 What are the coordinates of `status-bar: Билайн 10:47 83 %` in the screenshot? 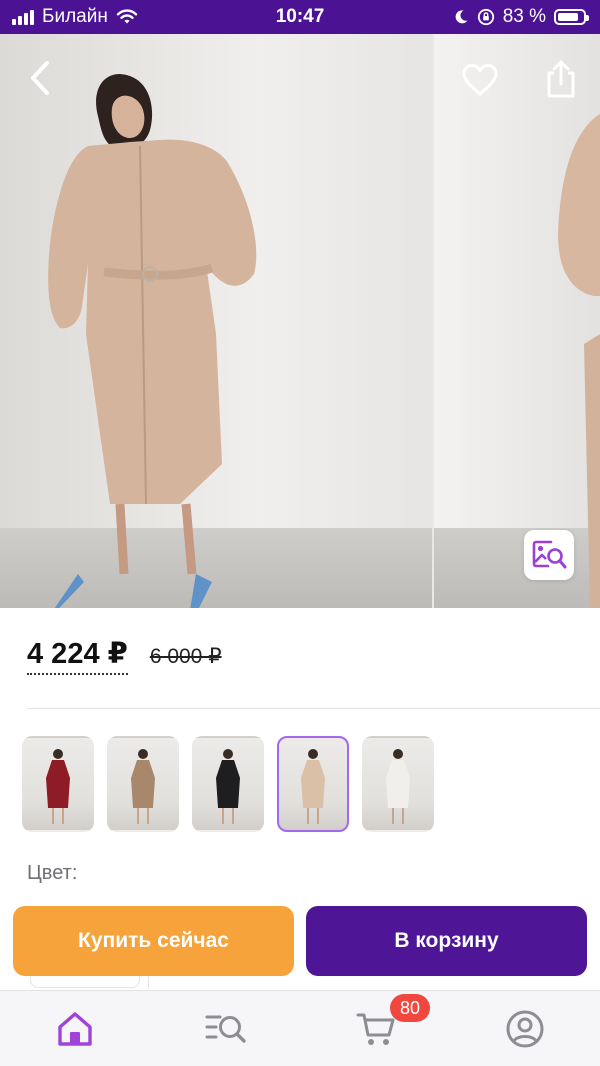 It's located at (300, 17).